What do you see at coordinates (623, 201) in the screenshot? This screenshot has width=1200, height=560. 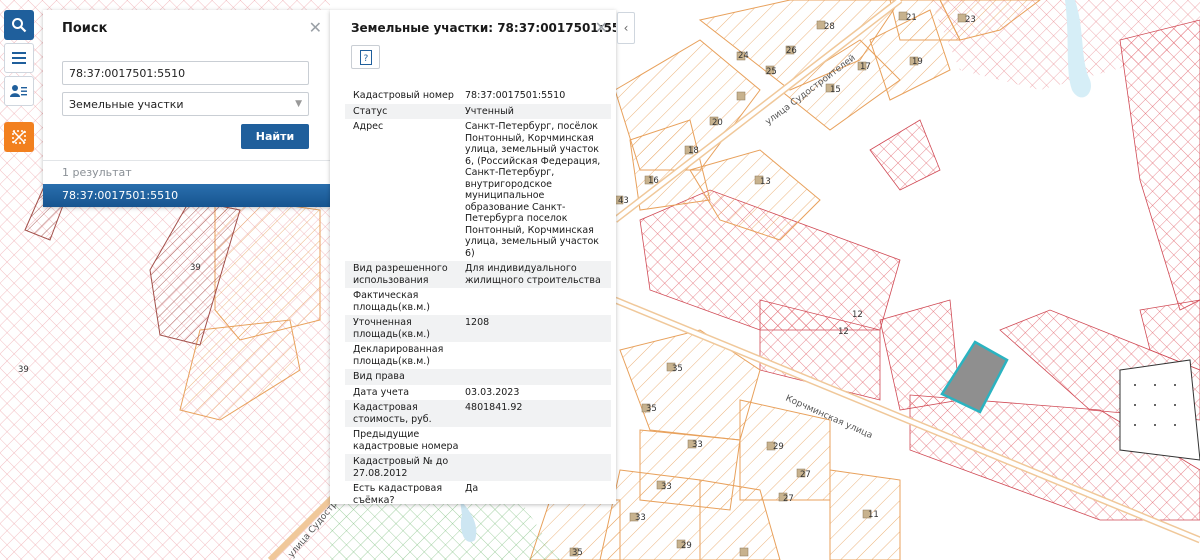 I see `parcel-label: 43` at bounding box center [623, 201].